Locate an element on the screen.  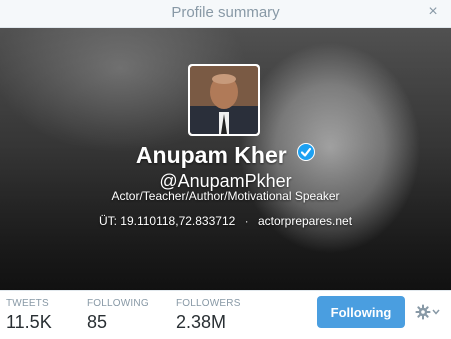
stat-followers: FOLLOWERS 2.38M is located at coordinates (208, 315).